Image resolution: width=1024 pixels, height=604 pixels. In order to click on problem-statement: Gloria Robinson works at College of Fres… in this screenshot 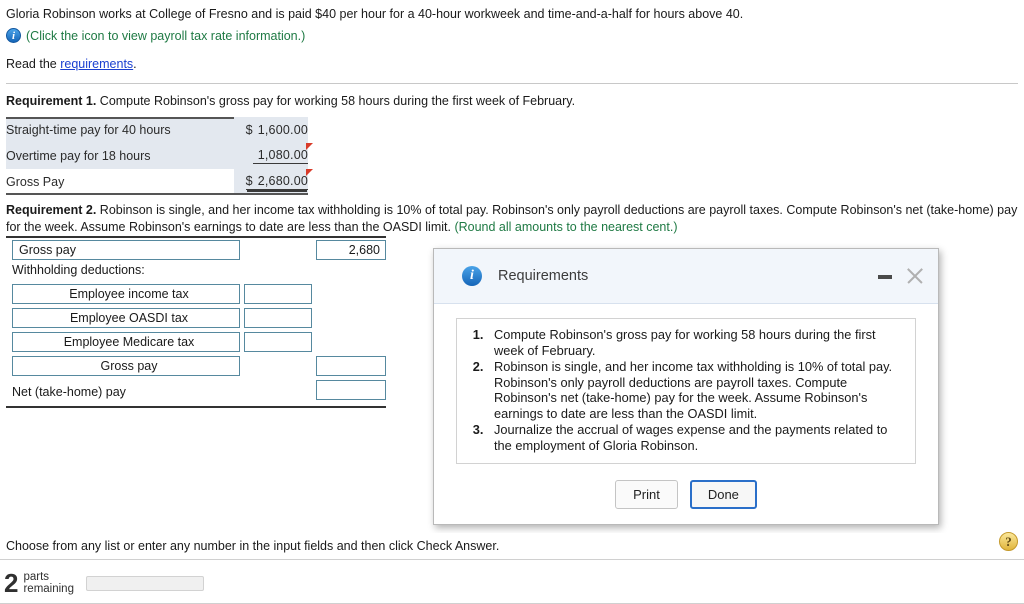, I will do `click(375, 14)`.